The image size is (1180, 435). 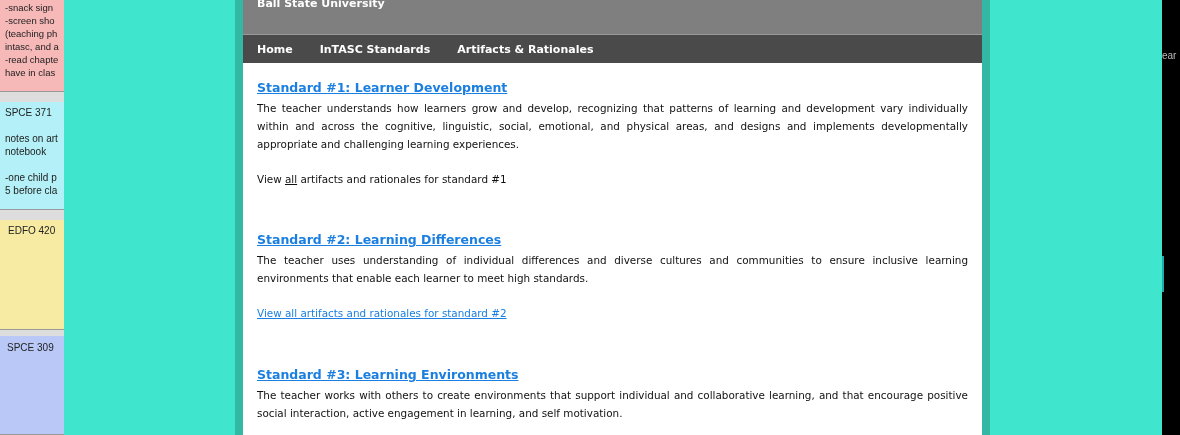 What do you see at coordinates (612, 126) in the screenshot?
I see `standard-description: The teacher understands how learners grow and develop, recognizing that patterns of learning and development vary individually within and across the cognitive, linguistic, social, emotional, and physical areas, and designs and implements developmentally appropriate and challenging learning experiences.` at bounding box center [612, 126].